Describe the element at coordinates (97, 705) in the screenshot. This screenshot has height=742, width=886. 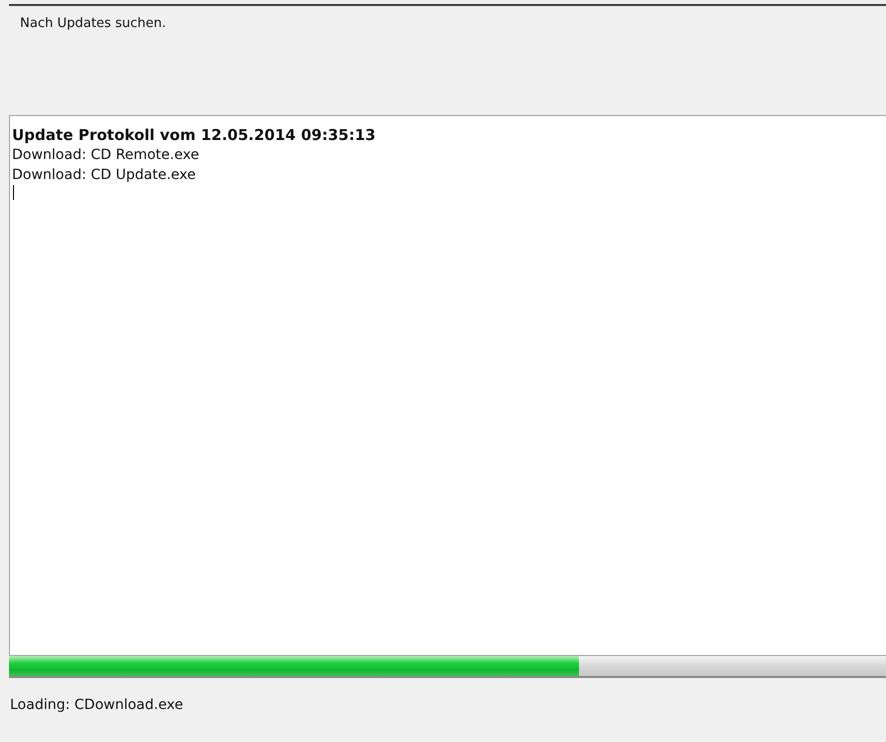
I see `status-text: Loading: CDownload.exe` at that location.